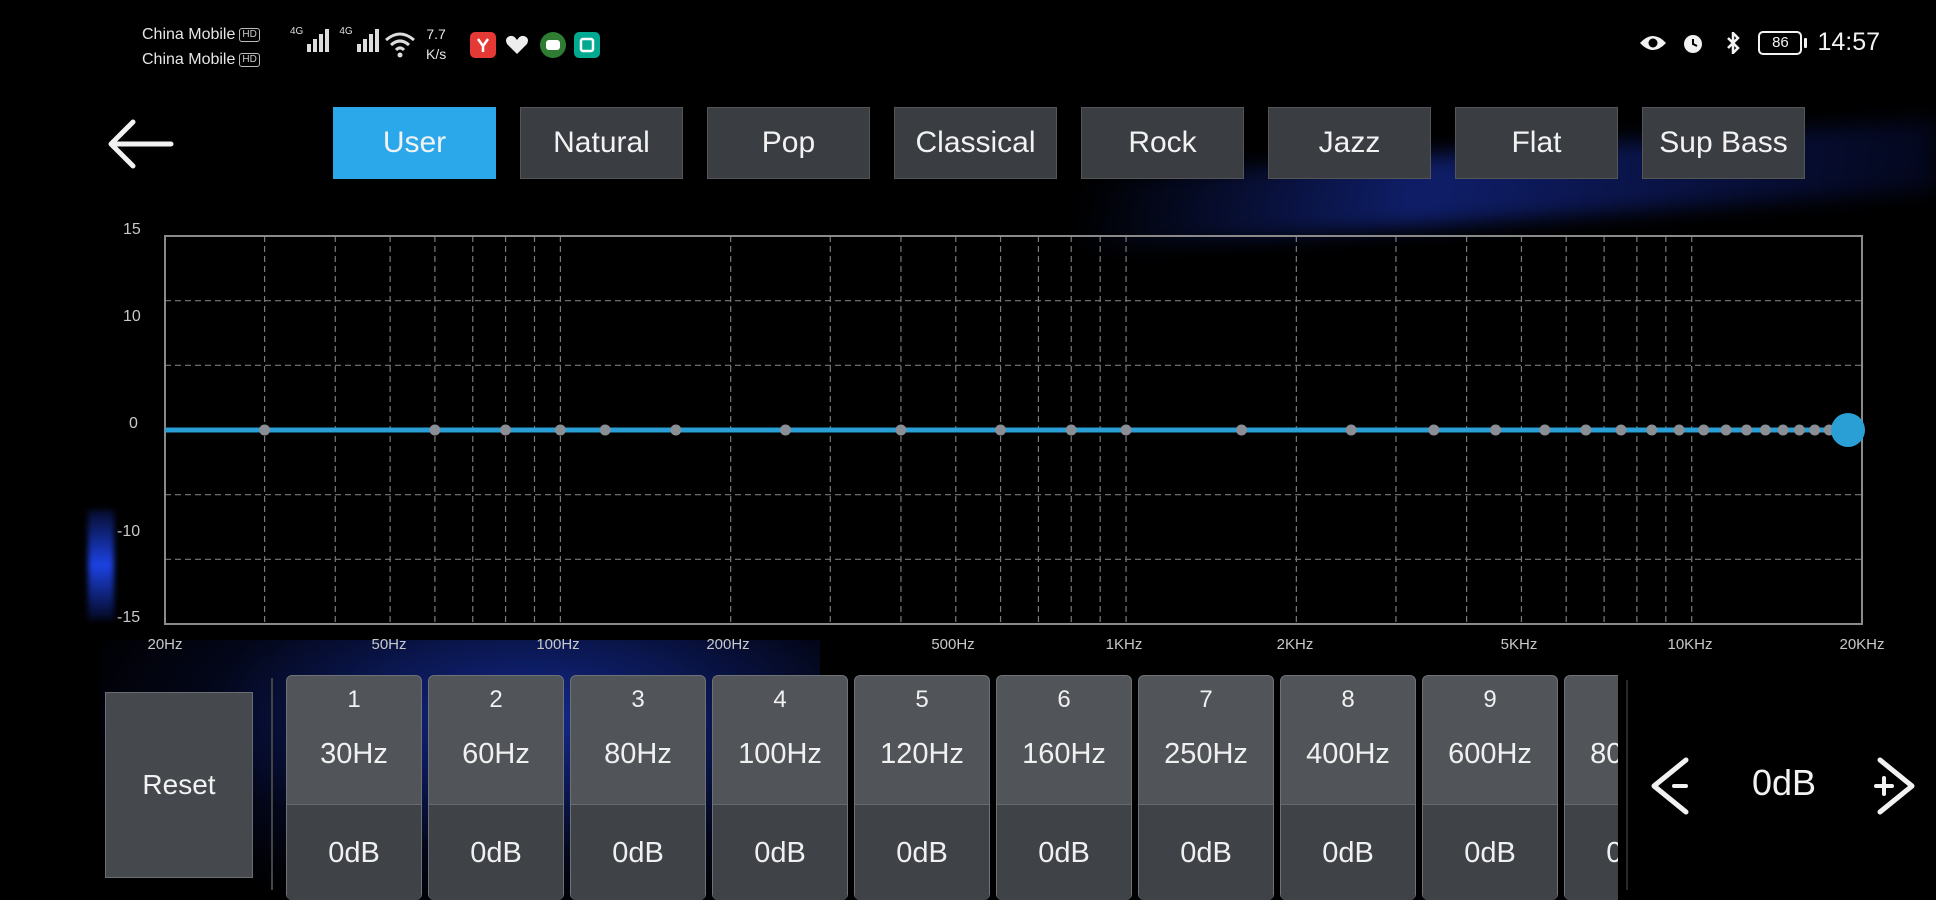 Image resolution: width=1936 pixels, height=900 pixels. I want to click on band-frequency: 600Hz, so click(1490, 754).